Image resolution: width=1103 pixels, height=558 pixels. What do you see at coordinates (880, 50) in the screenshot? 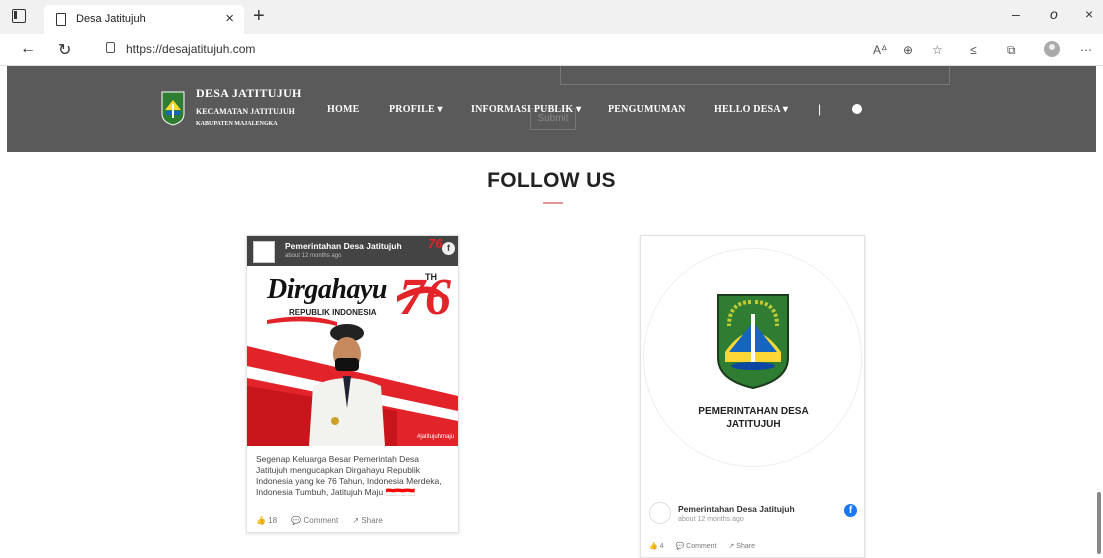
I see `read-aloud-icon: Aᐞ` at bounding box center [880, 50].